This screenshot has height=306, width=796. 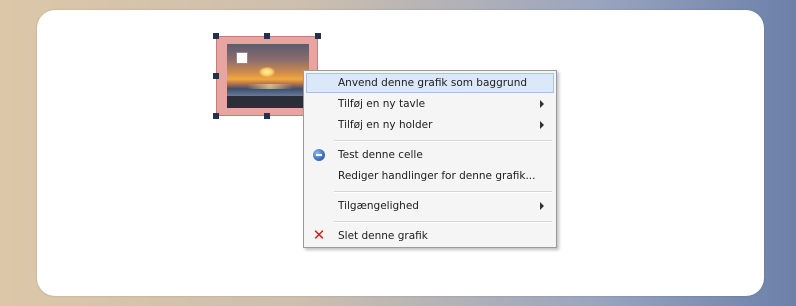 I want to click on menu-item-label: Slet denne grafik, so click(x=383, y=236).